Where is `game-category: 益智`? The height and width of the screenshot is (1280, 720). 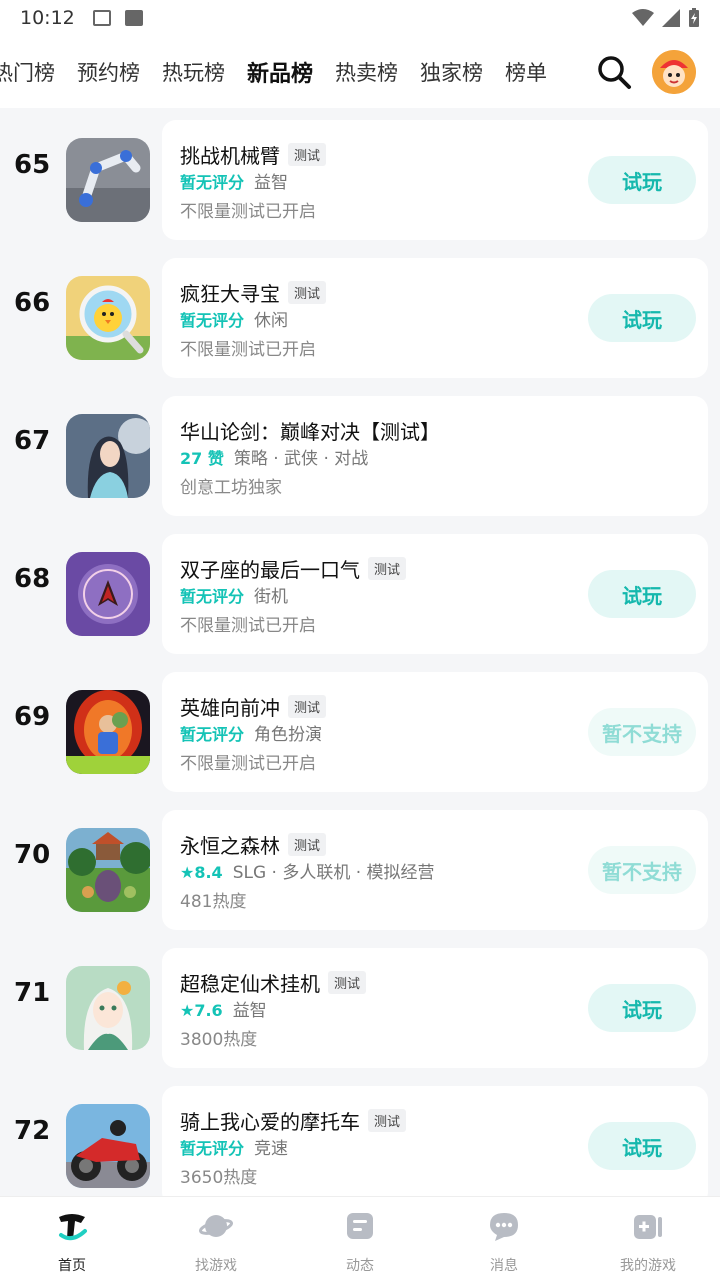
game-category: 益智 is located at coordinates (271, 183).